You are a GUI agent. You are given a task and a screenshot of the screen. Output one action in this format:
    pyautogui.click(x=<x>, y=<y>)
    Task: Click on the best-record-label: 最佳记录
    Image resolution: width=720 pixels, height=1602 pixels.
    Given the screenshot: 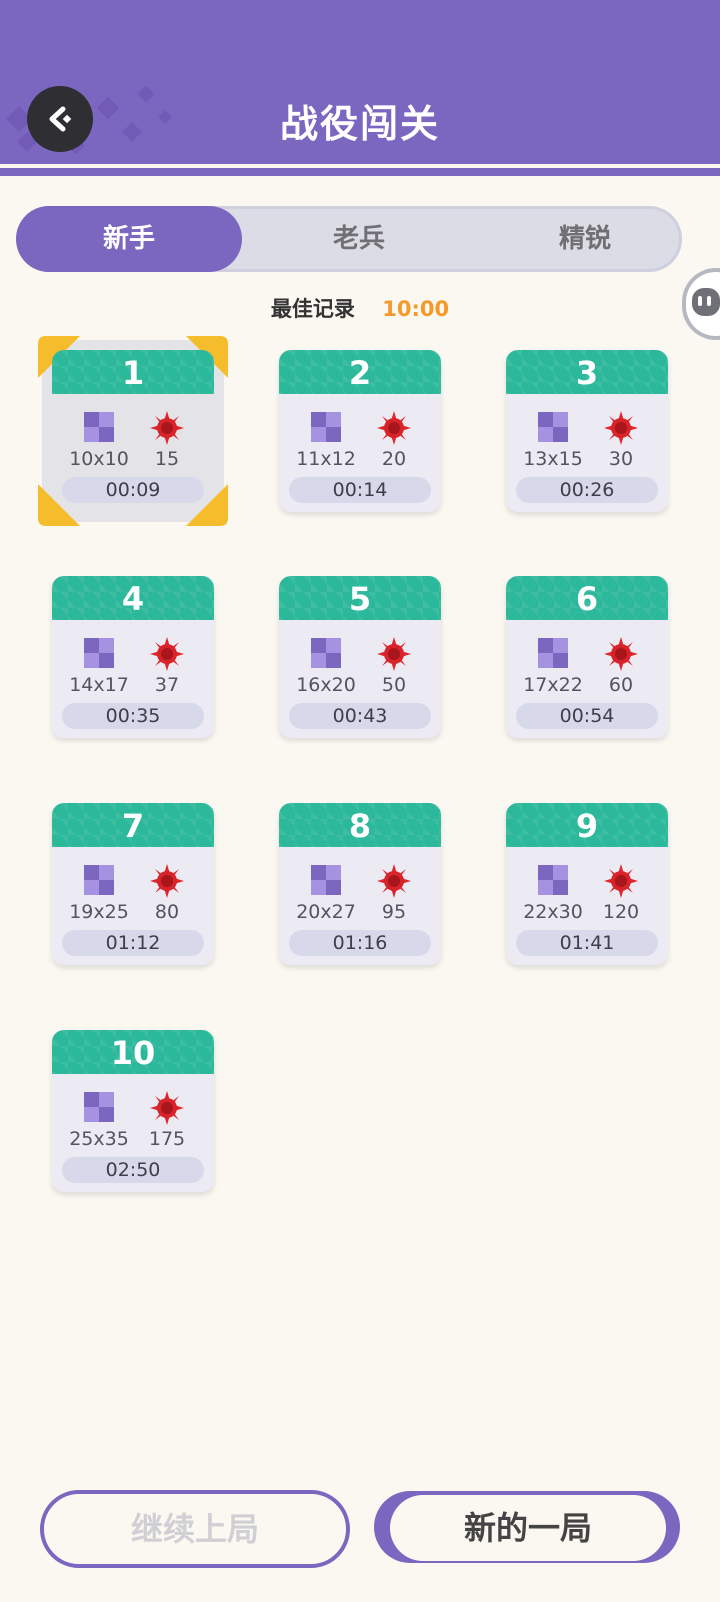 What is the action you would take?
    pyautogui.click(x=312, y=309)
    